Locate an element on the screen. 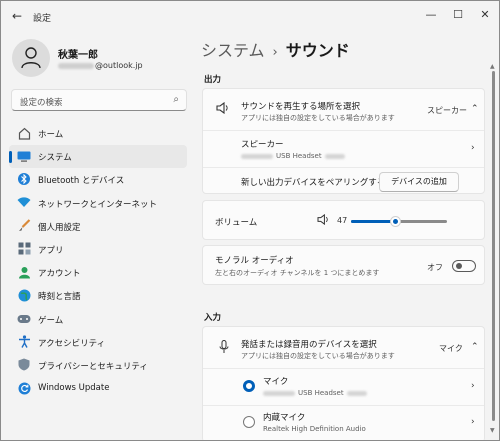  add-device-button: デバイスの追加 is located at coordinates (419, 182).